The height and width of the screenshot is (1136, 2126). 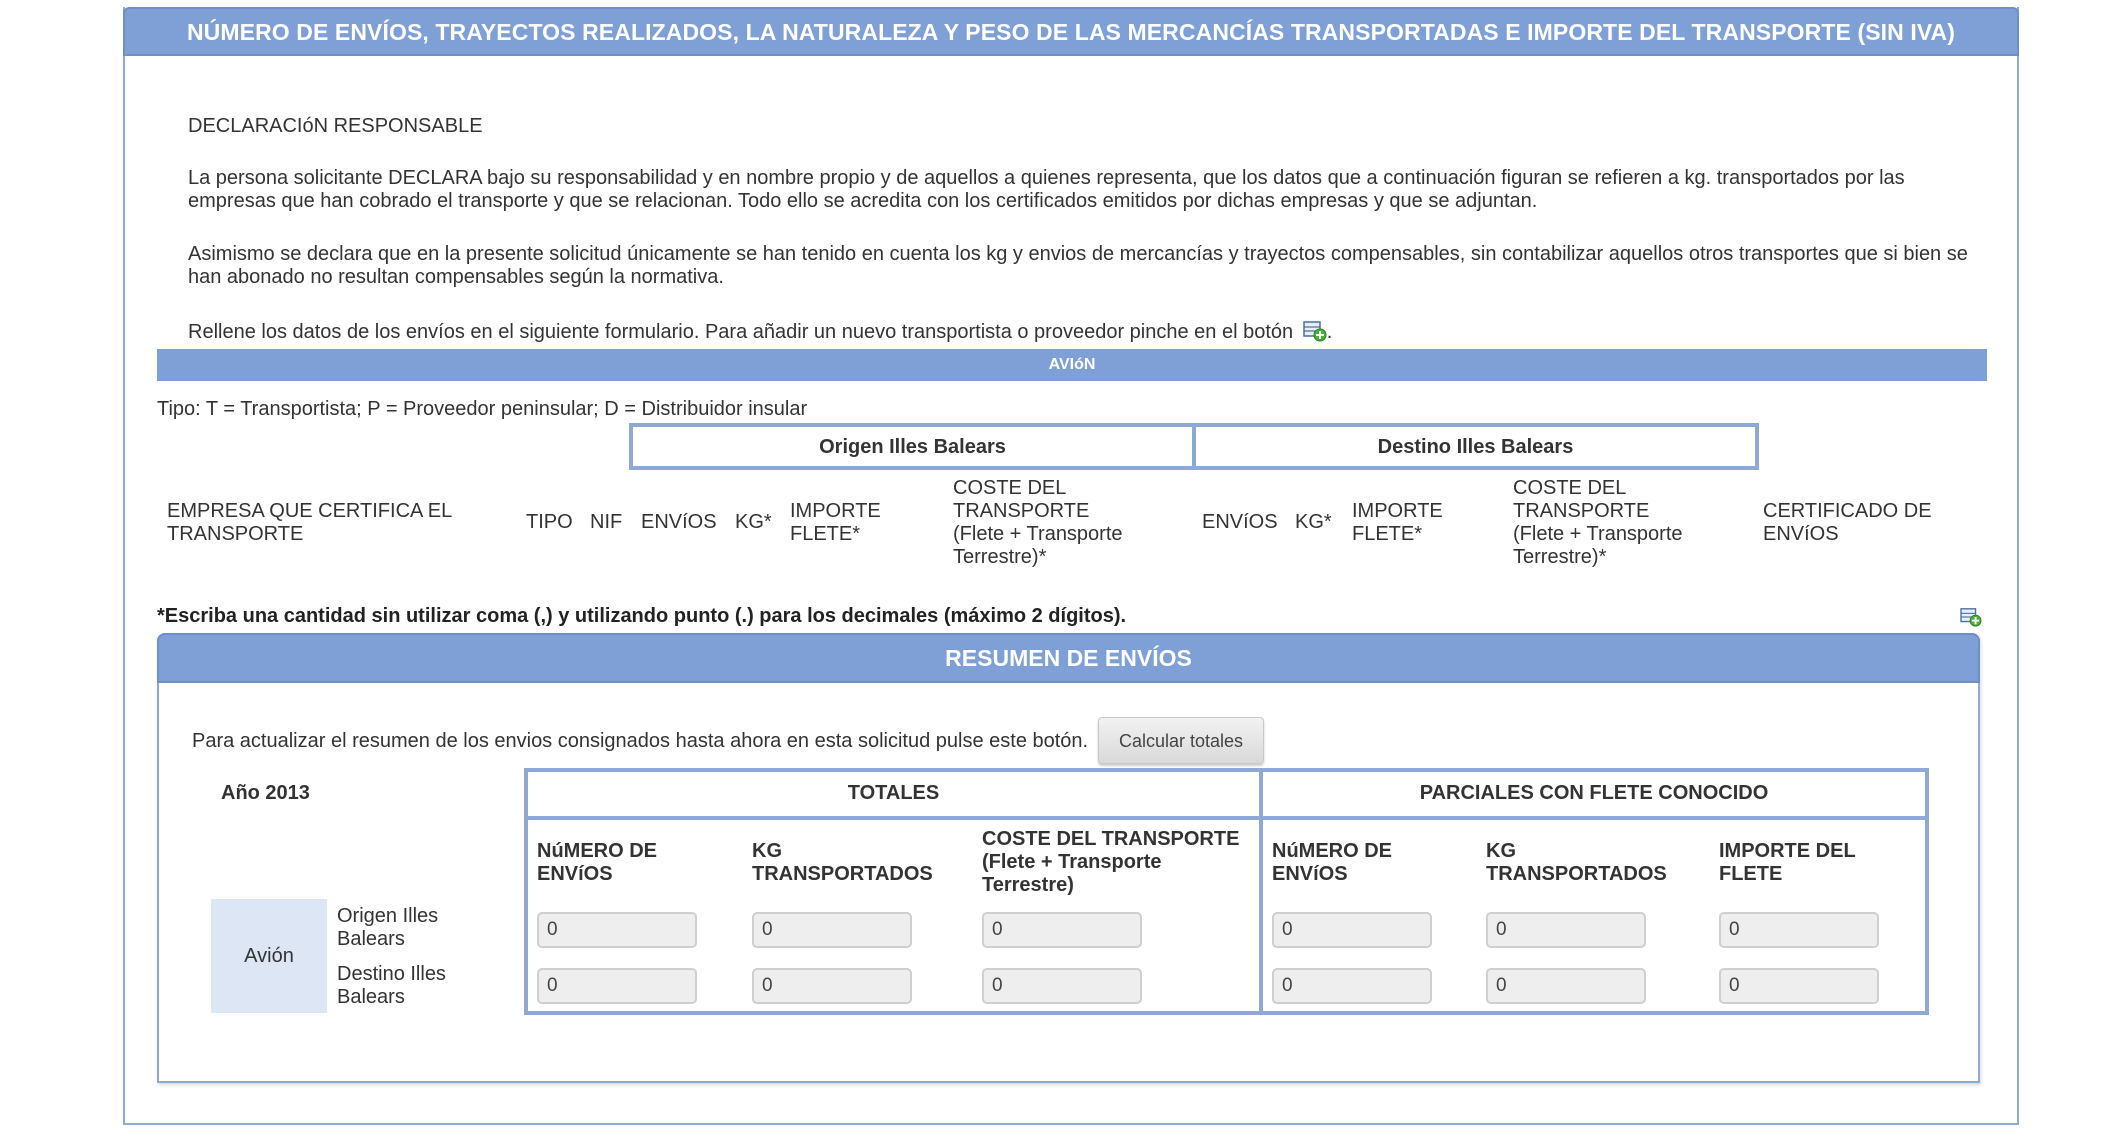 I want to click on sub-num-envios-totales: NúMERO DE ENVíOS, so click(x=597, y=862).